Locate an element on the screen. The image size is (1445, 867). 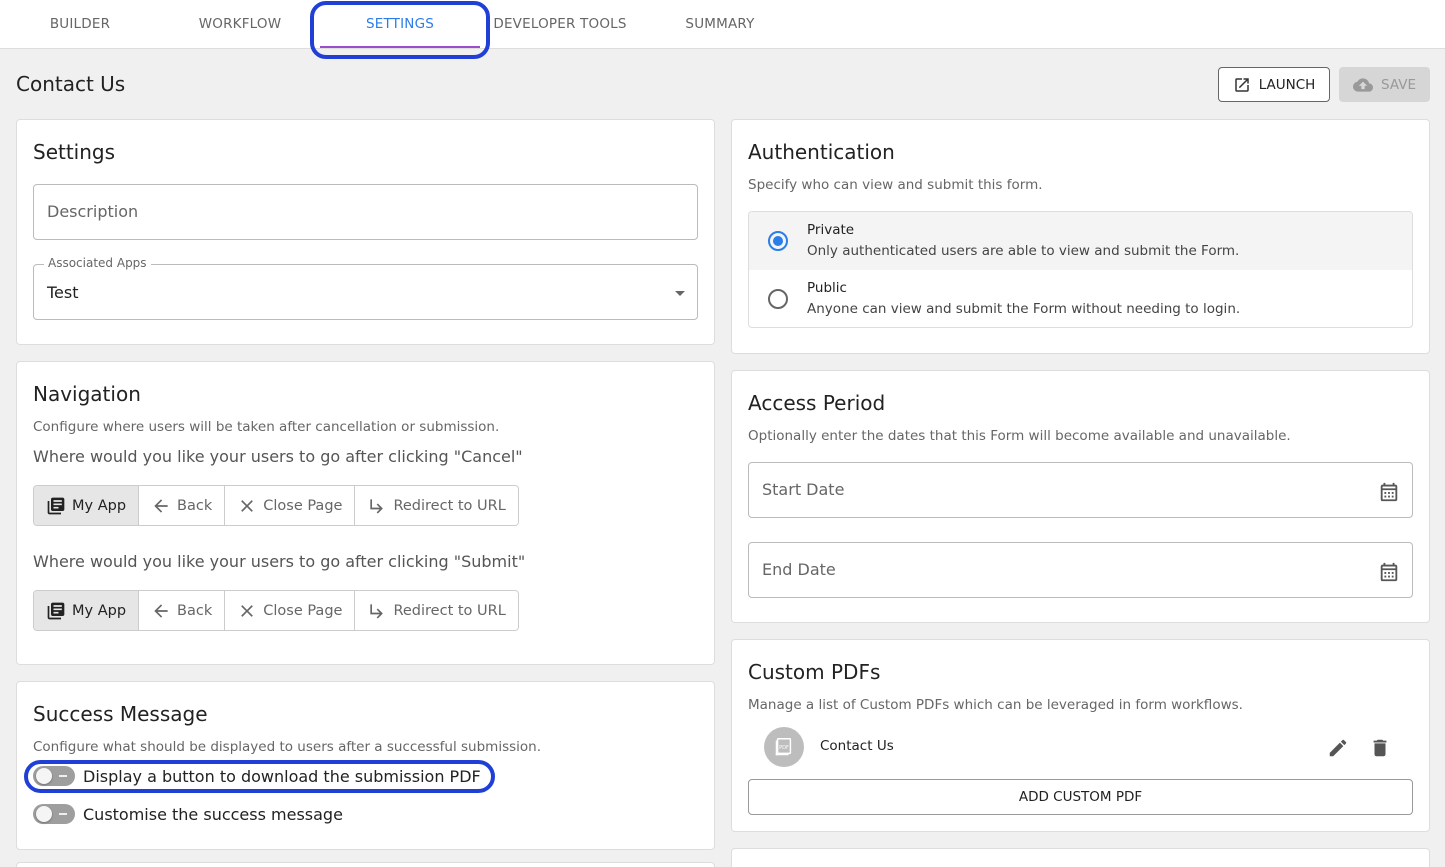
success-title: Success Message is located at coordinates (120, 714).